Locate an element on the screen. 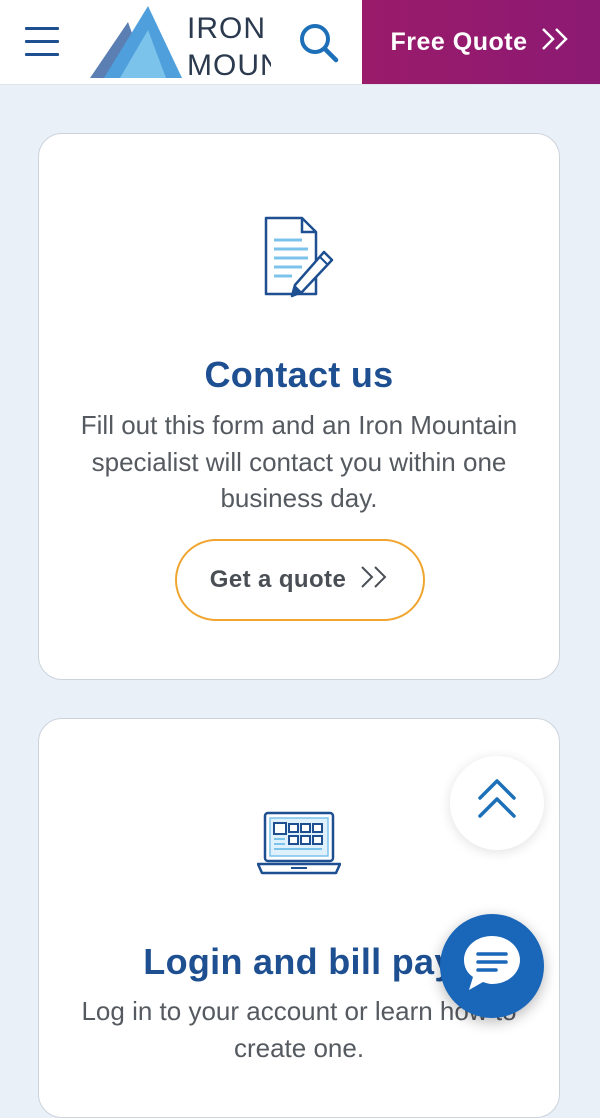 The width and height of the screenshot is (600, 1118). scroll-to-top-button is located at coordinates (497, 803).